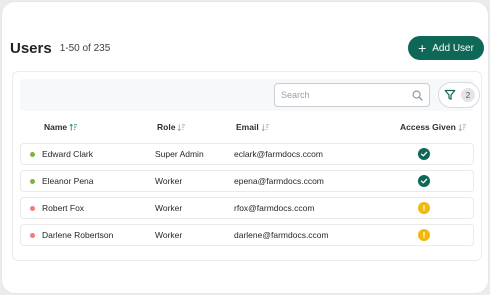  I want to click on column-header-access: Access Given, so click(433, 127).